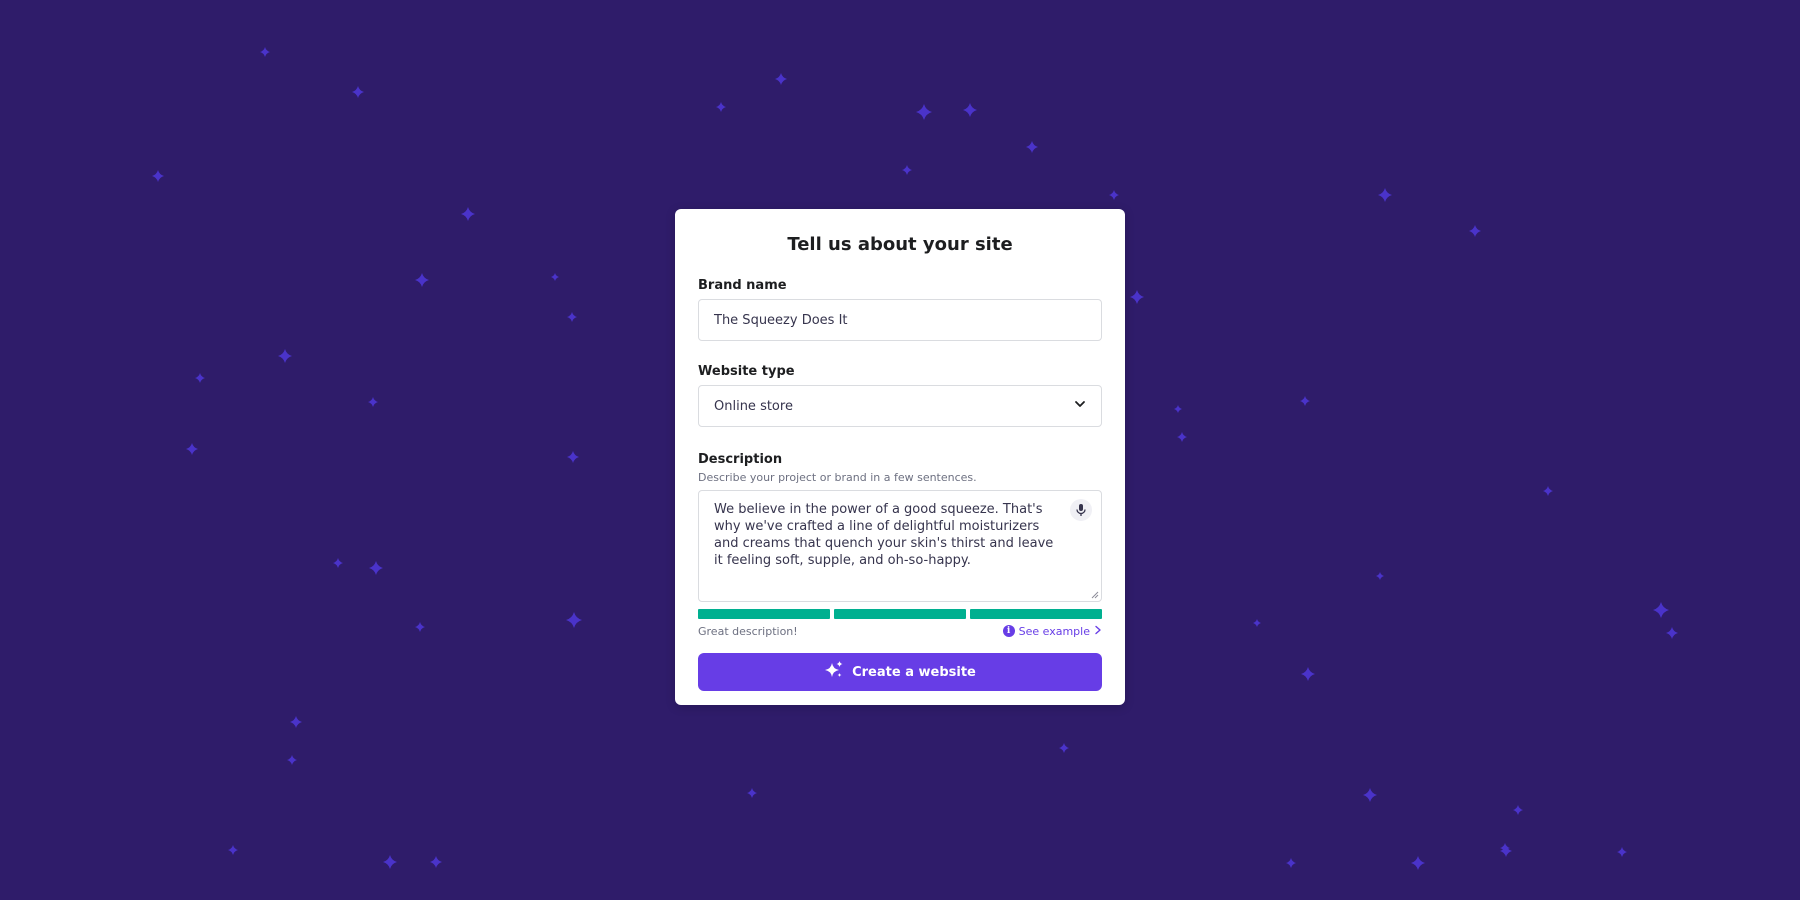 The width and height of the screenshot is (1800, 900). What do you see at coordinates (1080, 406) in the screenshot?
I see `chevron-down-icon` at bounding box center [1080, 406].